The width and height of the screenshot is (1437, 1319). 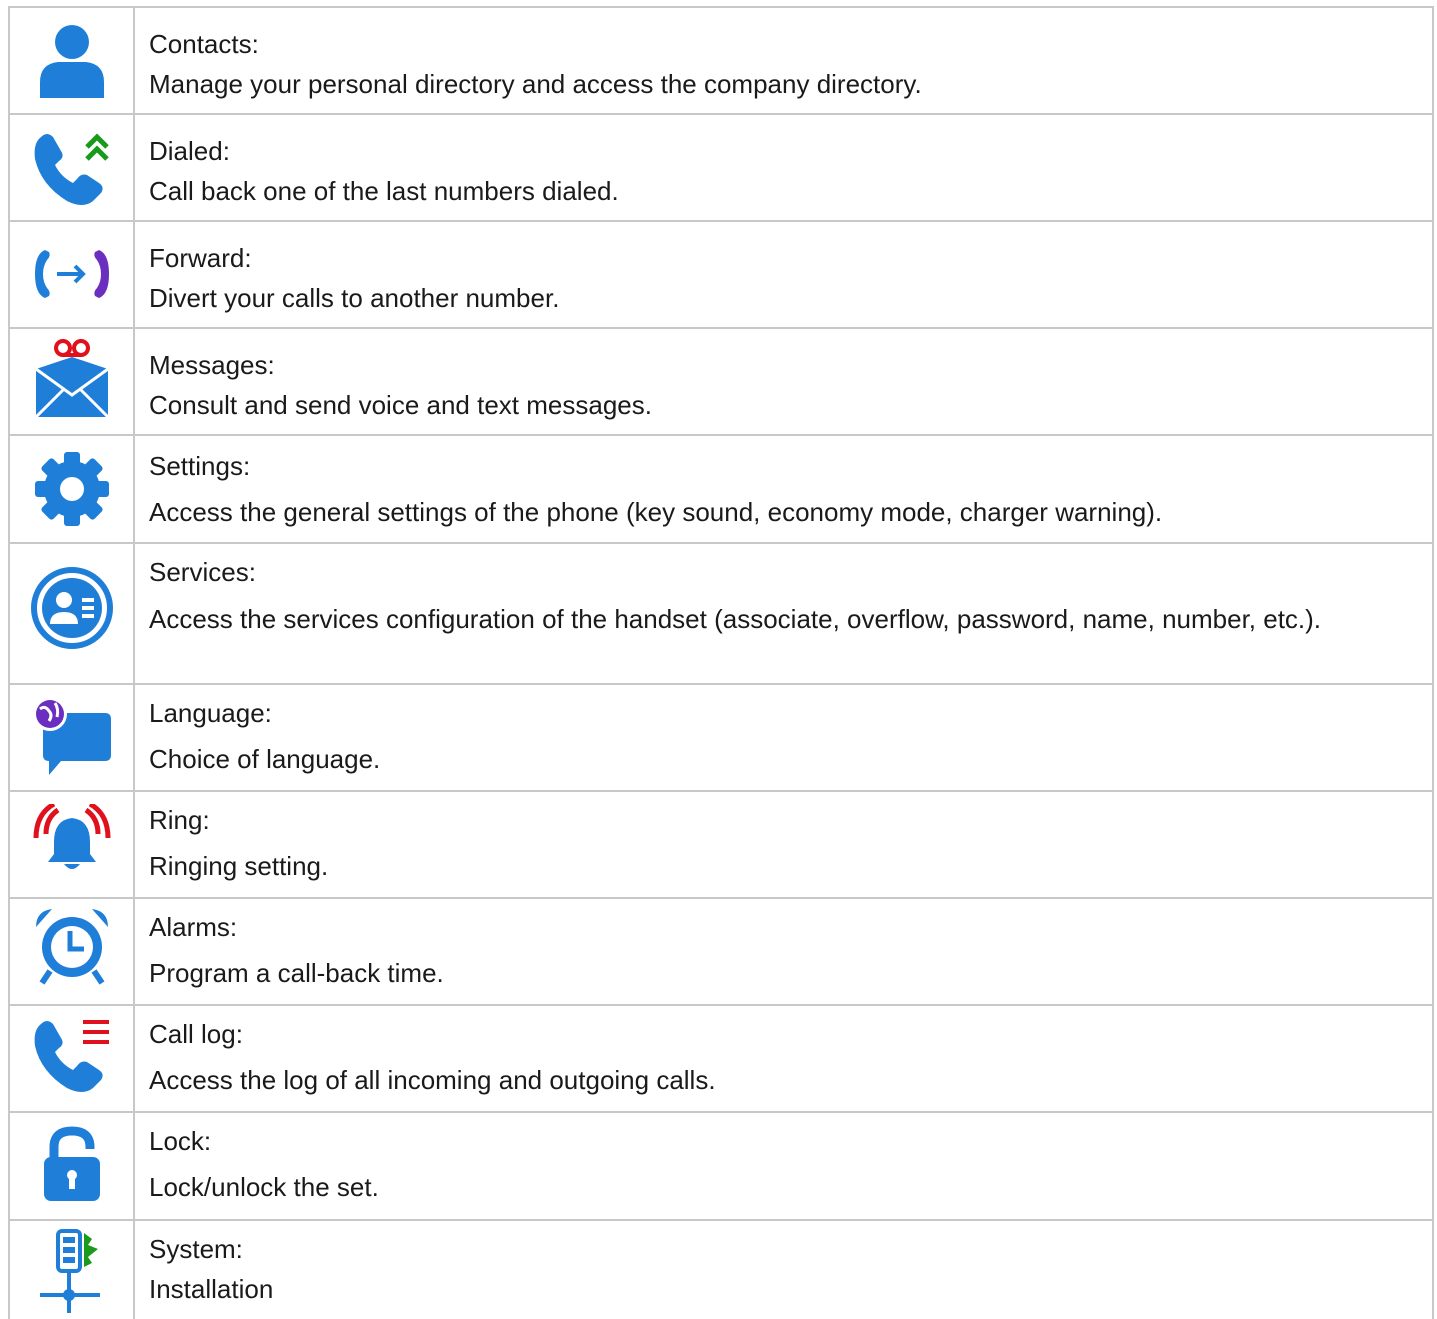 What do you see at coordinates (296, 973) in the screenshot?
I see `row-description: Program a call-back time.` at bounding box center [296, 973].